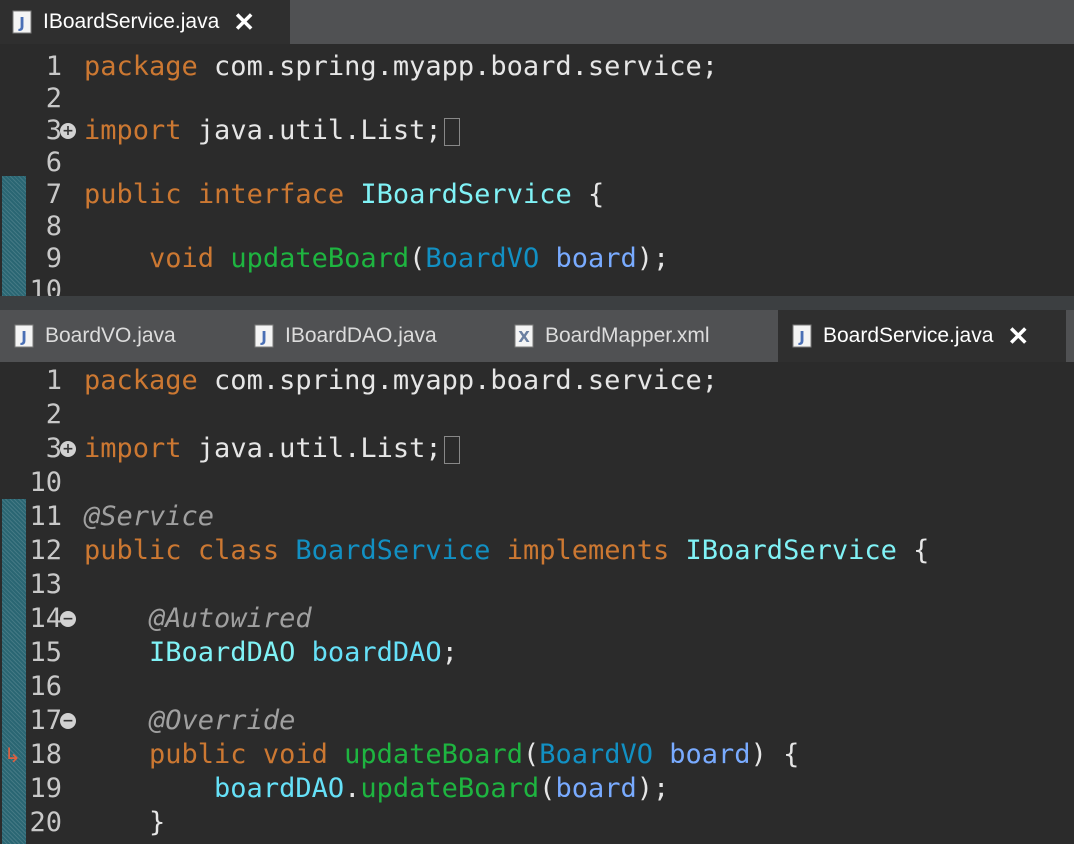 This screenshot has height=844, width=1074. I want to click on code-line: 8, so click(537, 227).